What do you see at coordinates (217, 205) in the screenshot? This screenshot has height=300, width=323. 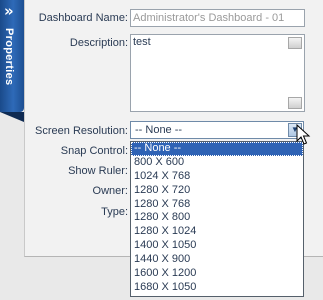 I see `resolution-option: 1280 X 768` at bounding box center [217, 205].